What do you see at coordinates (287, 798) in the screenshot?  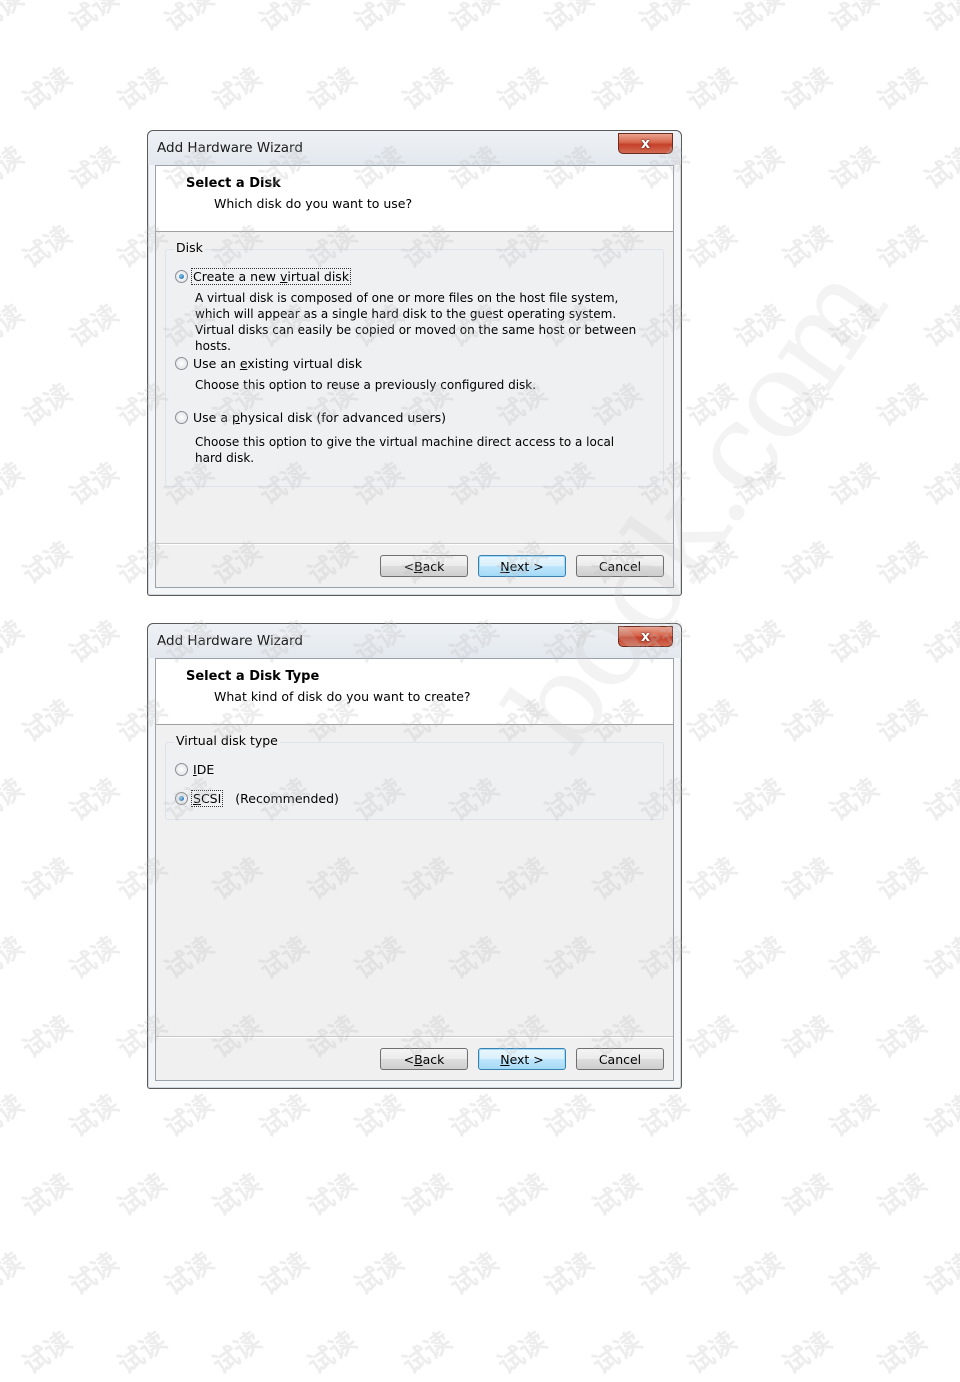 I see `recommended-note: (Recommended)` at bounding box center [287, 798].